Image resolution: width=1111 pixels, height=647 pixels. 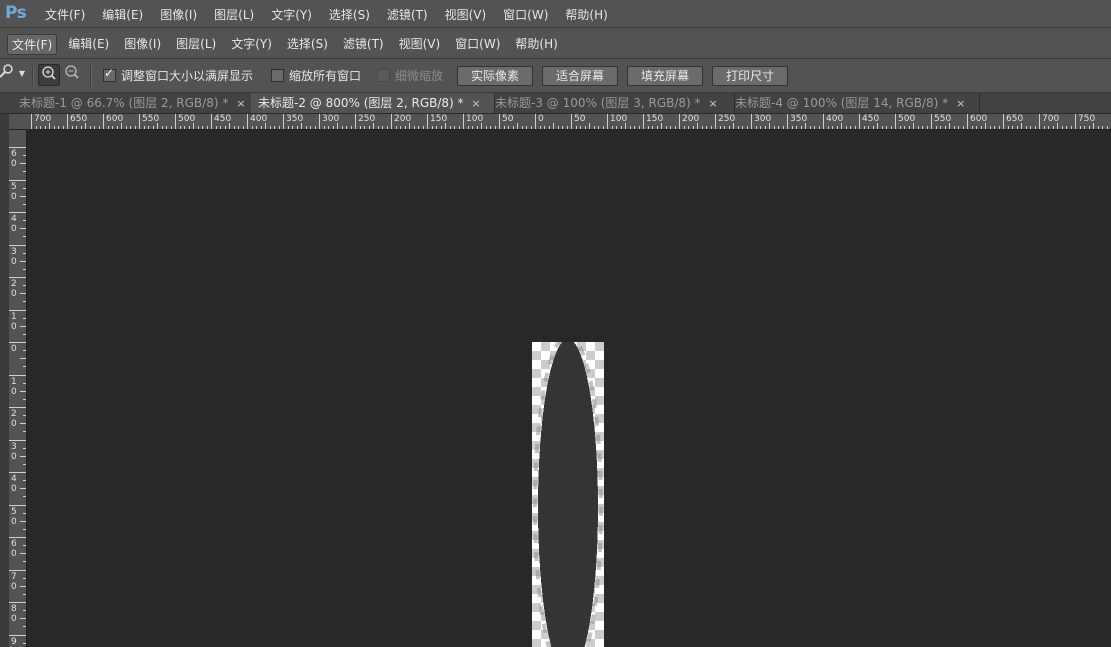 I want to click on menu-view: 视图(V), so click(x=420, y=44).